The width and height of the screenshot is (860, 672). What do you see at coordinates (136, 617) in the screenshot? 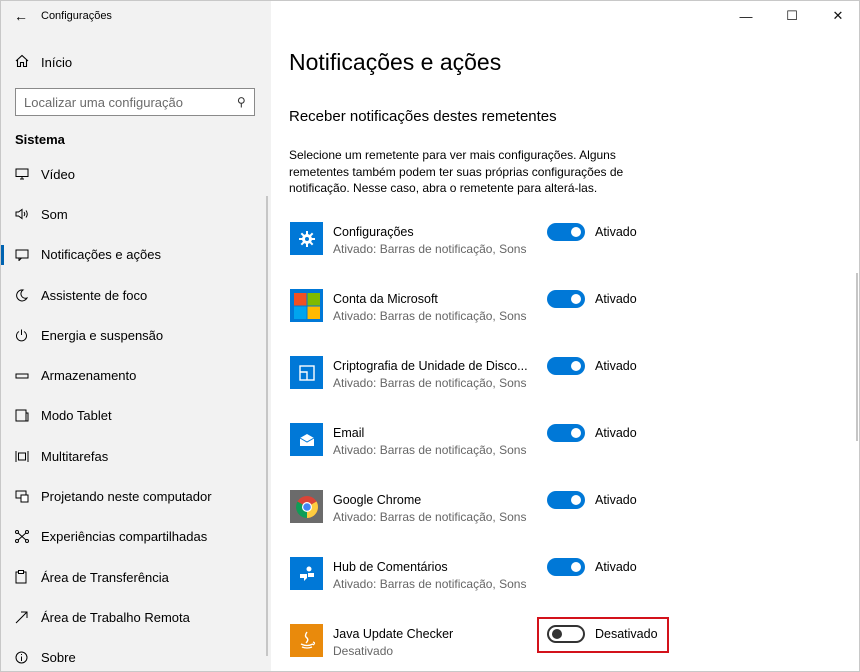
I see `sidebar-item-remote-desktop: Área de Trabalho Remota` at bounding box center [136, 617].